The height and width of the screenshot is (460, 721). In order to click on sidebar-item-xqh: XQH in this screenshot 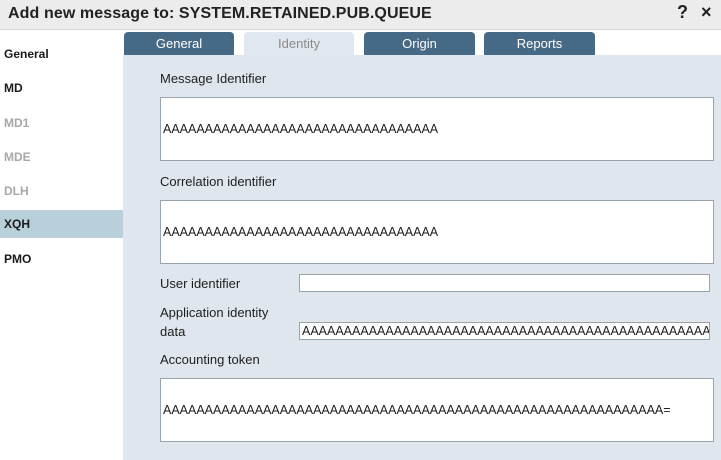, I will do `click(61, 224)`.